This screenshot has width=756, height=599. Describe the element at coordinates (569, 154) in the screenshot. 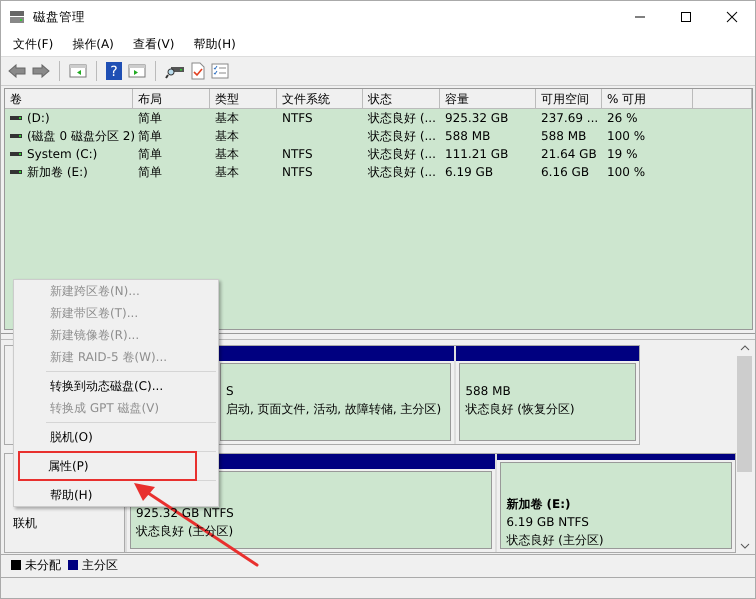

I see `table-cell: 21.64 GB` at that location.